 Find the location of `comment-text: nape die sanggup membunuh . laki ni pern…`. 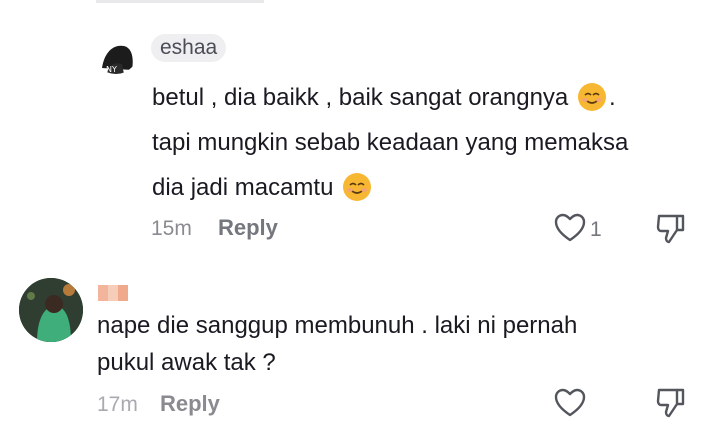

comment-text: nape die sanggup membunuh . laki ni pern… is located at coordinates (337, 344).